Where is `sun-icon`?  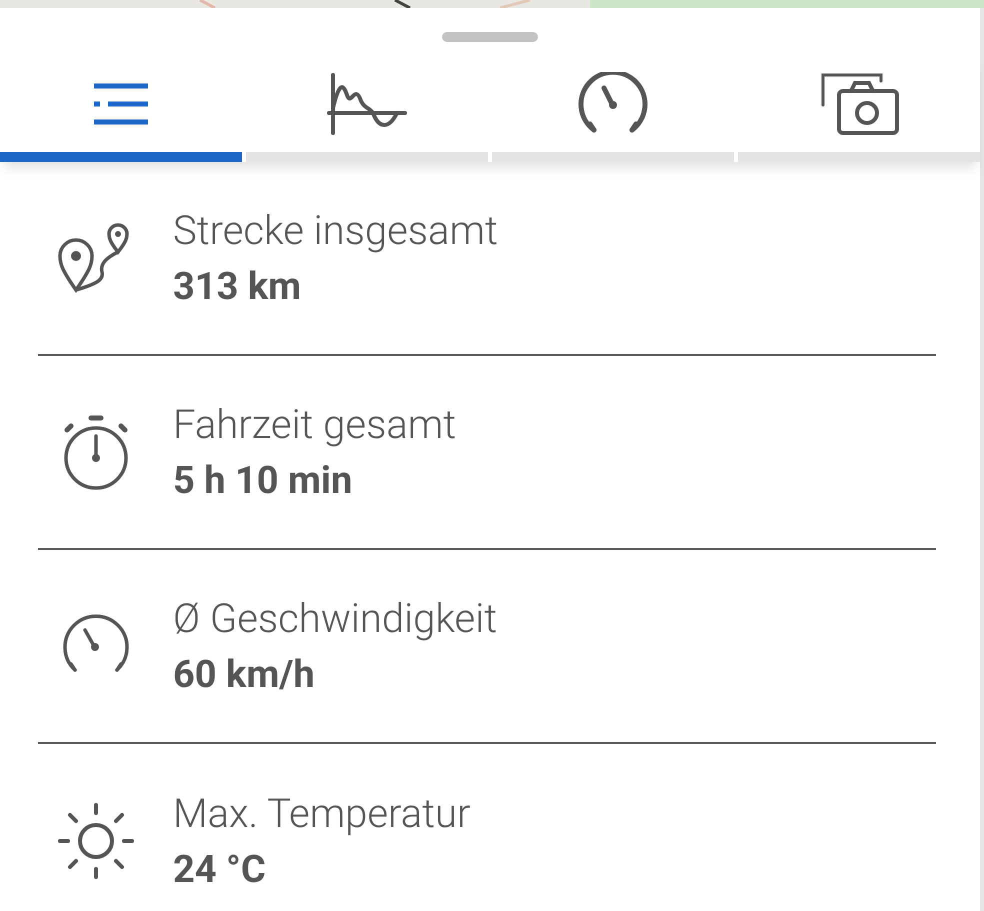
sun-icon is located at coordinates (96, 841).